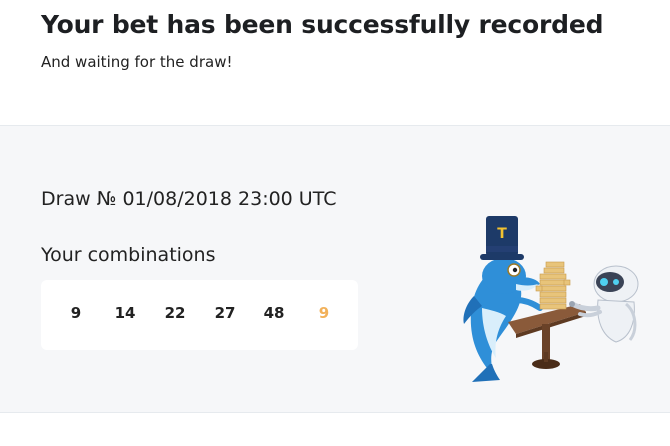 The width and height of the screenshot is (670, 446). What do you see at coordinates (175, 313) in the screenshot?
I see `combination-number: 22` at bounding box center [175, 313].